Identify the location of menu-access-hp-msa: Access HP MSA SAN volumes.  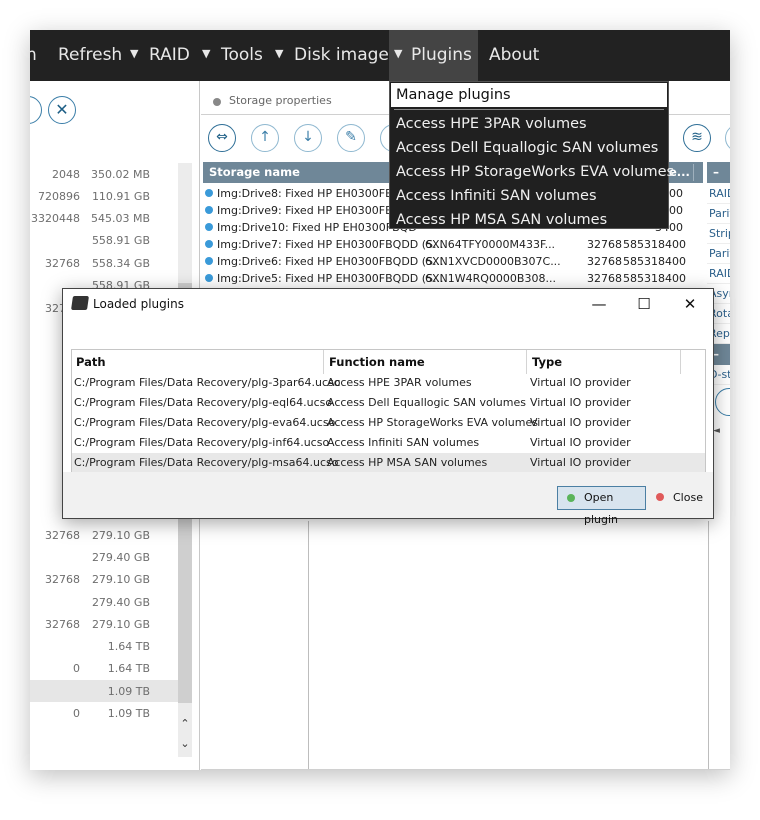
(501, 220).